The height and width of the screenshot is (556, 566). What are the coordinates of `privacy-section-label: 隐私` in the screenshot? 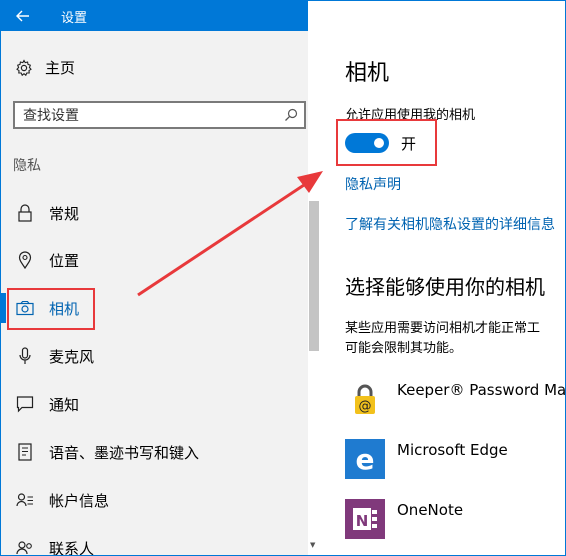 It's located at (27, 166).